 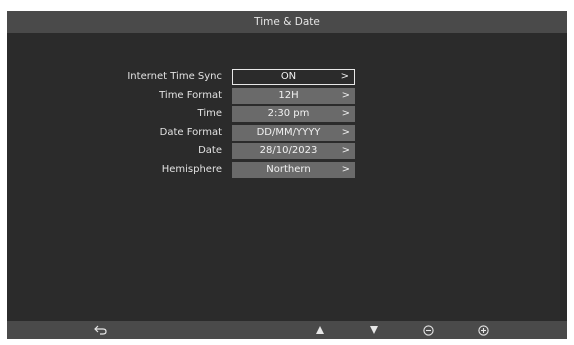 I want to click on up-arrow-icon, so click(x=320, y=330).